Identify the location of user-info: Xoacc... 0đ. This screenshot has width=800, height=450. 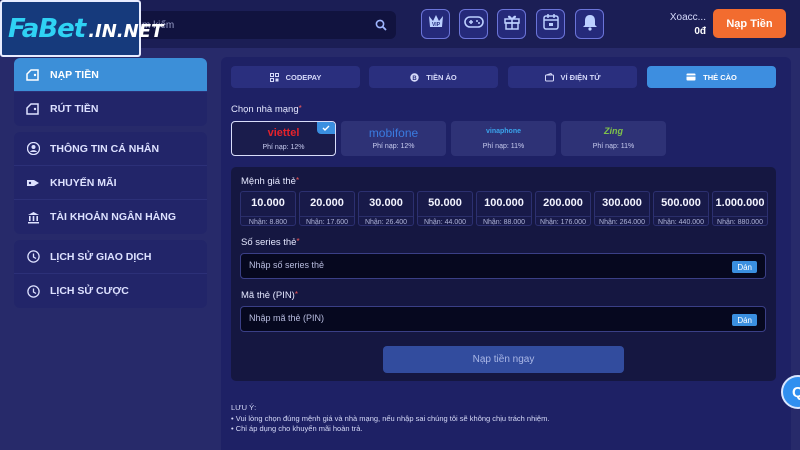
(686, 24).